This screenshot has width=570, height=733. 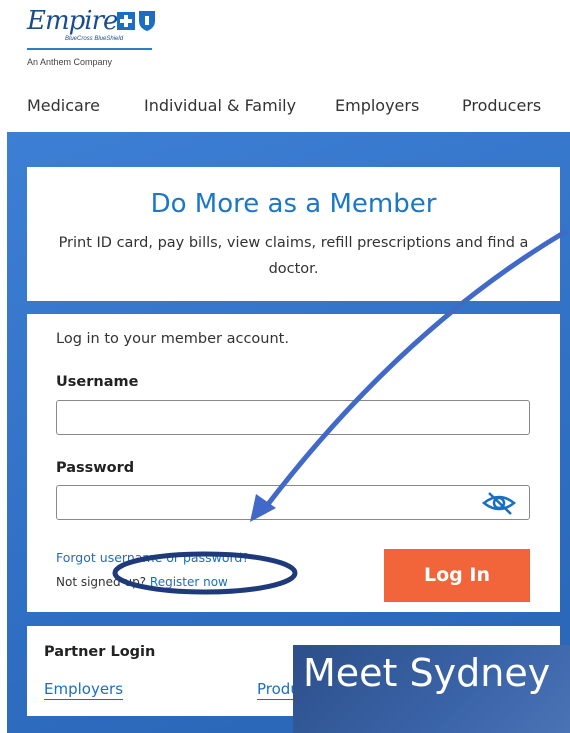 I want to click on cross-shield-icon, so click(x=136, y=21).